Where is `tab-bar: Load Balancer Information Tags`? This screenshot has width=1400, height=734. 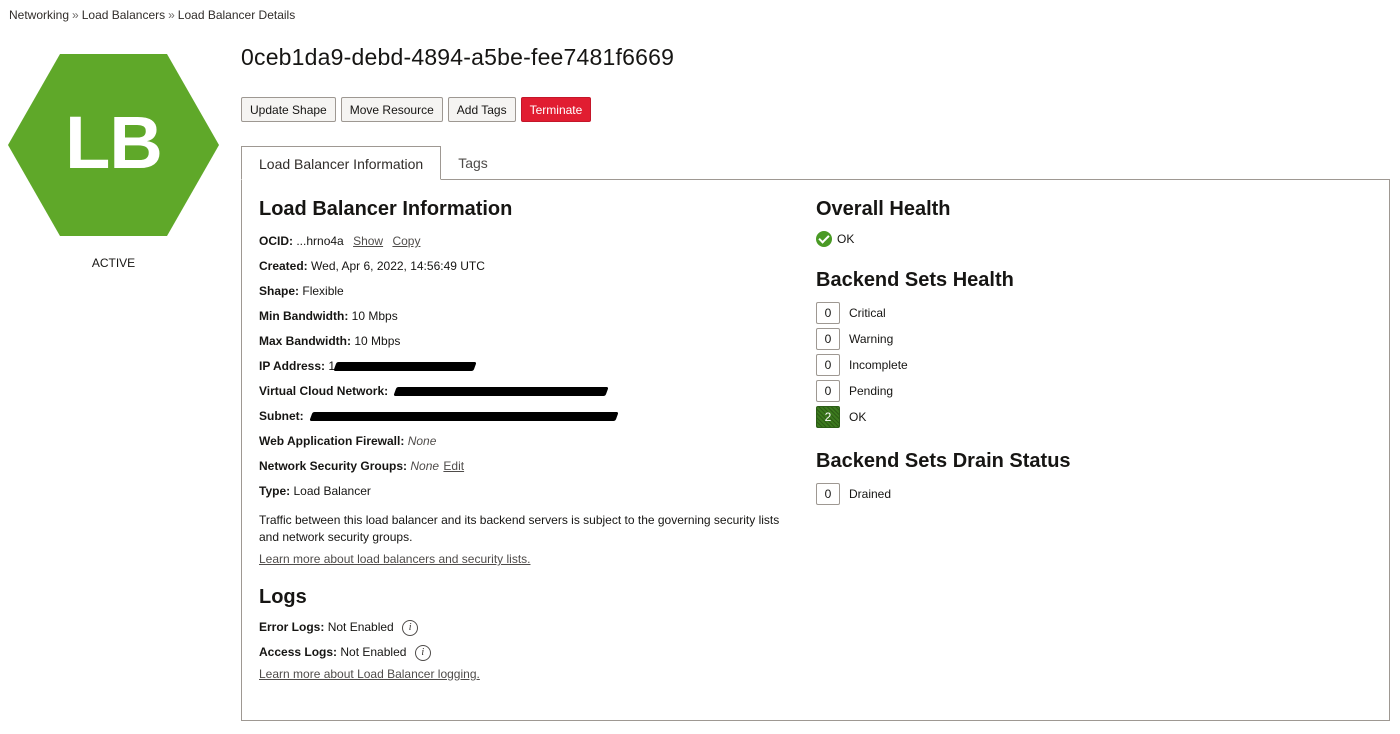 tab-bar: Load Balancer Information Tags is located at coordinates (373, 163).